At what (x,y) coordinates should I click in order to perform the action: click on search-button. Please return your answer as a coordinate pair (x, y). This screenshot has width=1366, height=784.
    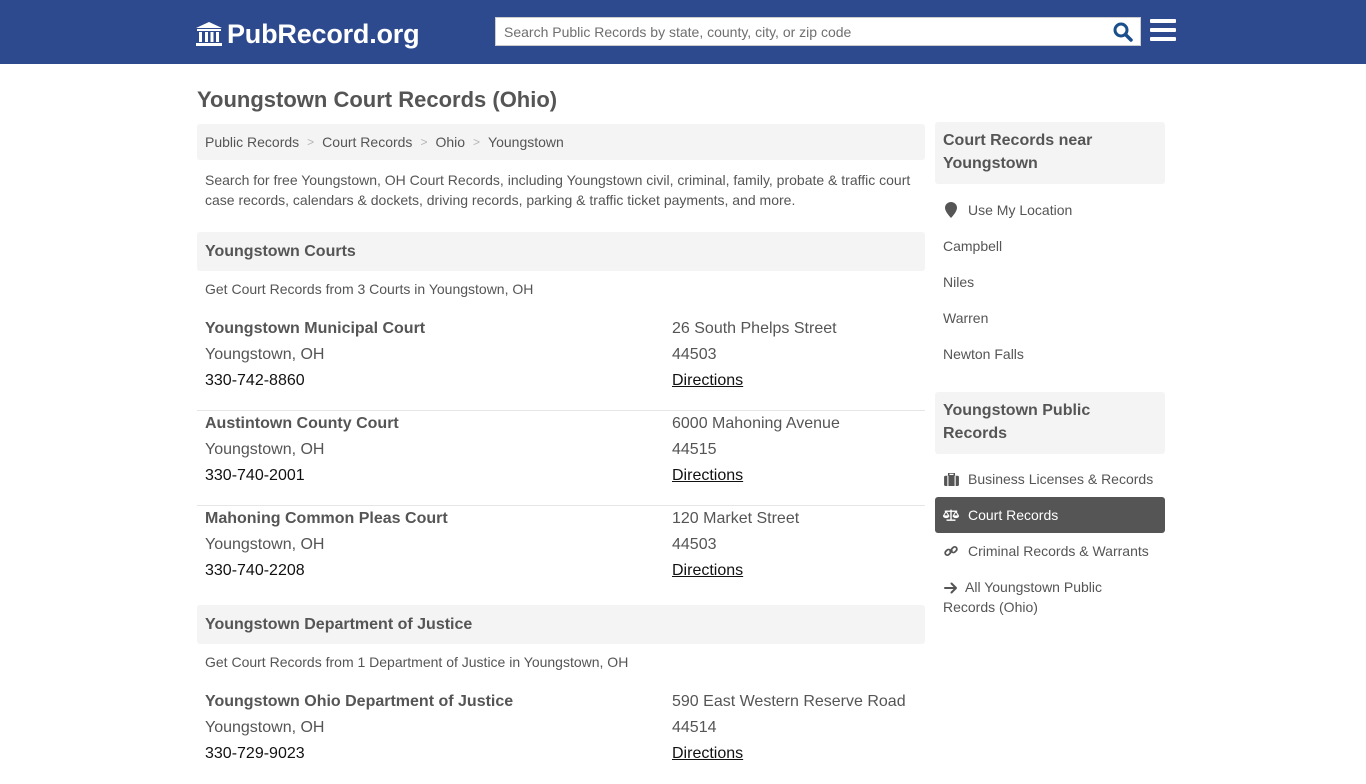
    Looking at the image, I should click on (1123, 32).